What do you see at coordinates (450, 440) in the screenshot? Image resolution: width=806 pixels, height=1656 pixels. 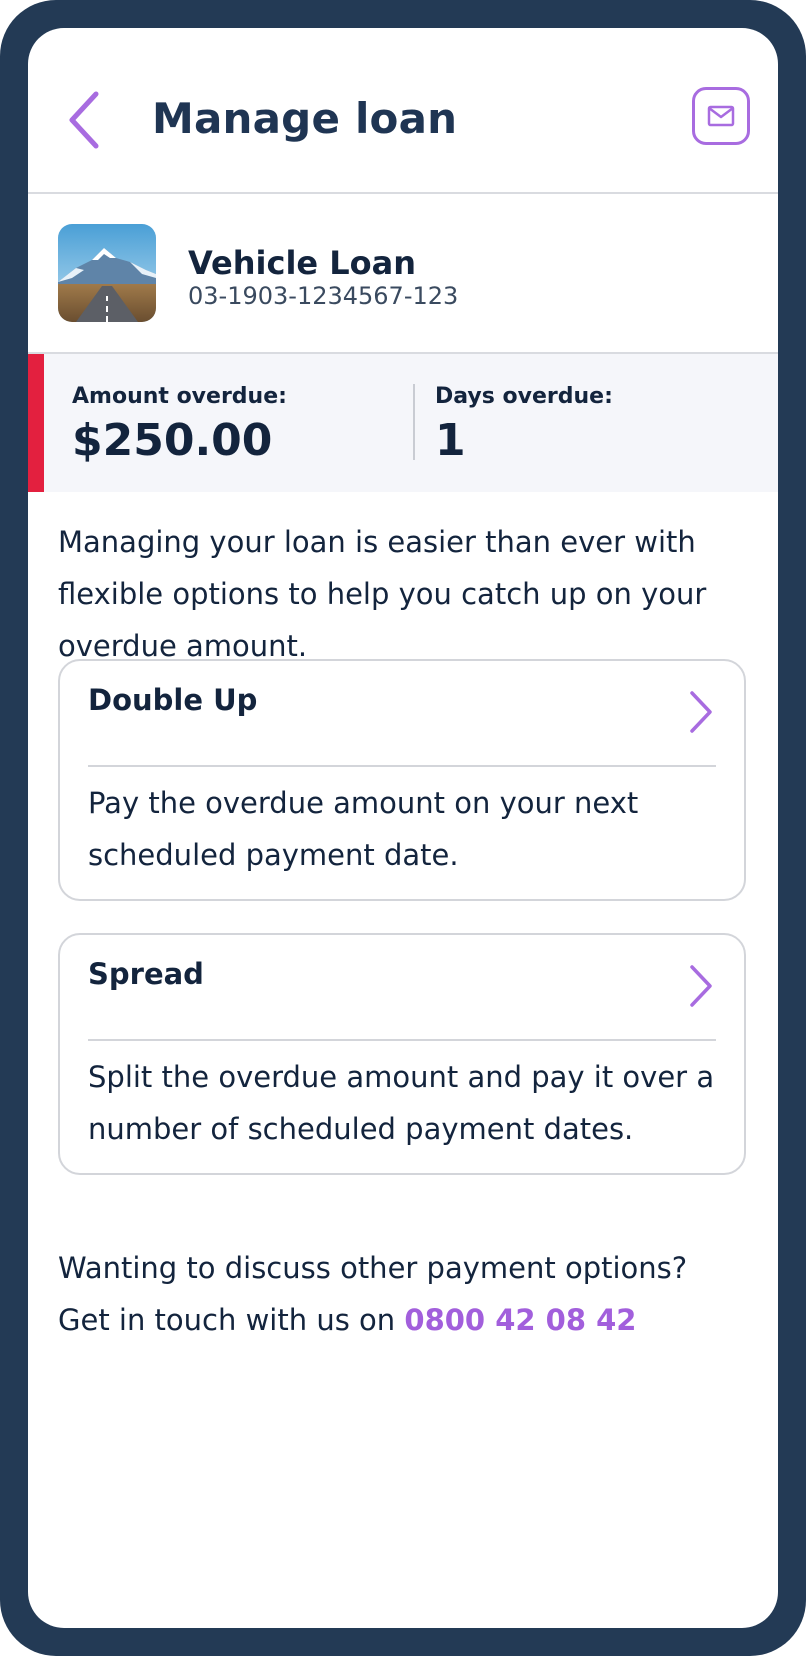 I see `days-overdue-value: 1` at bounding box center [450, 440].